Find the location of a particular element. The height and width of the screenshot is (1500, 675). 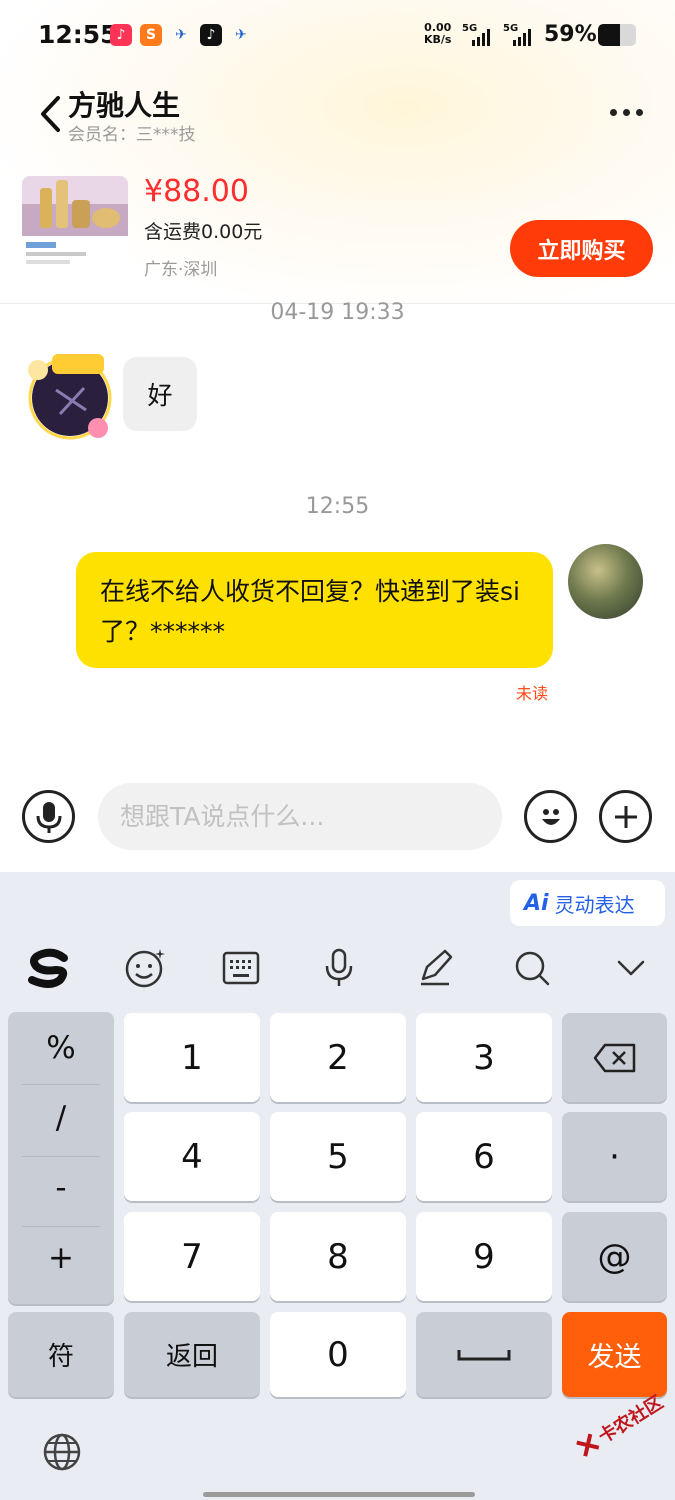

ai-expression-button: Ai 灵动表达 is located at coordinates (587, 903).